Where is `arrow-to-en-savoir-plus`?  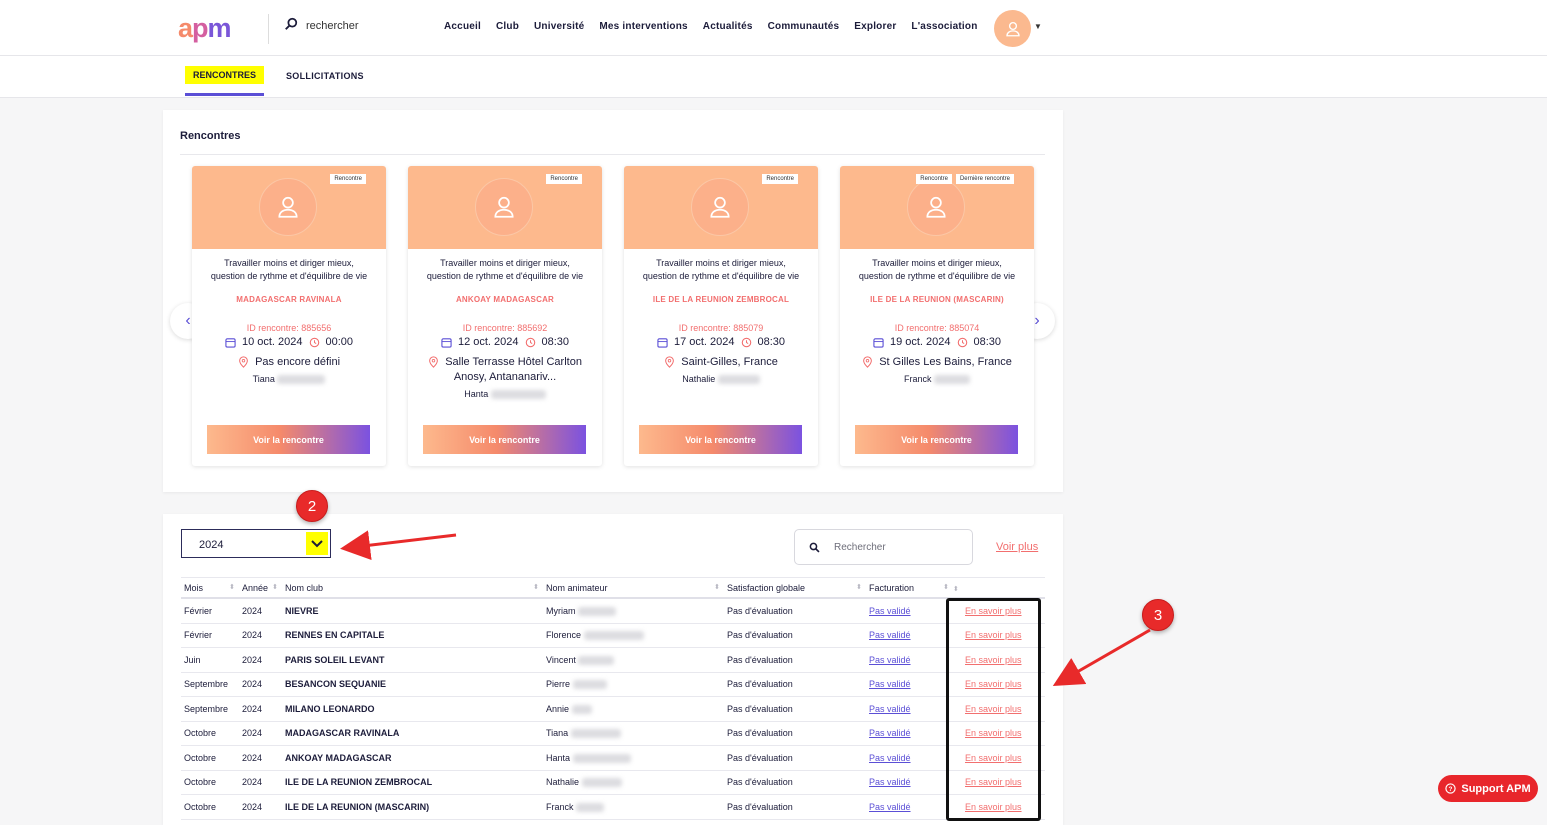 arrow-to-en-savoir-plus is located at coordinates (1101, 657).